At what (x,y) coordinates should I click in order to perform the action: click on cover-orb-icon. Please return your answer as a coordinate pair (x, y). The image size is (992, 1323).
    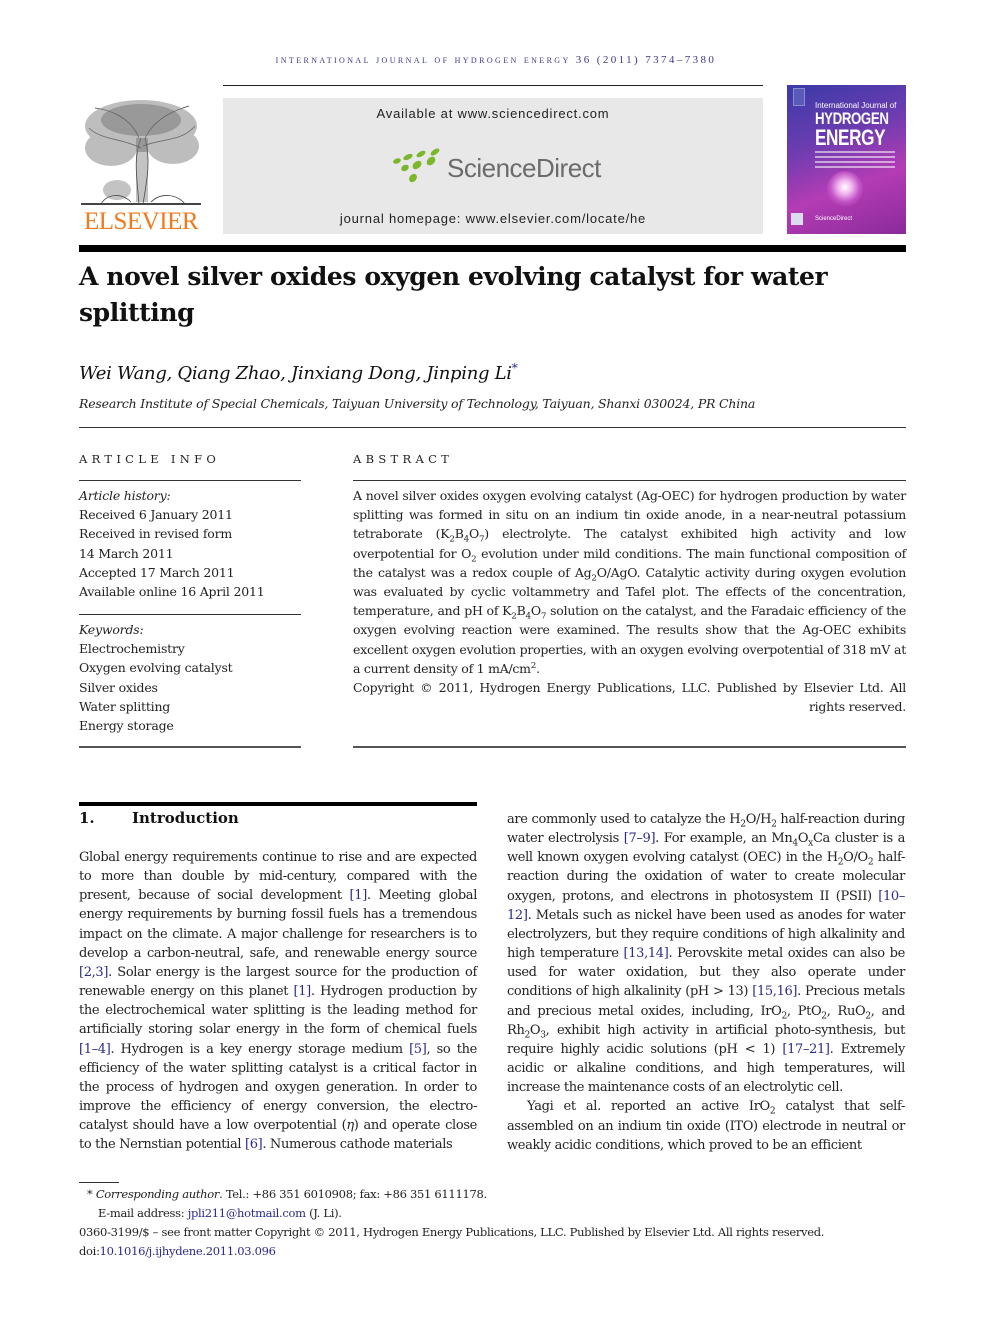
    Looking at the image, I should click on (845, 189).